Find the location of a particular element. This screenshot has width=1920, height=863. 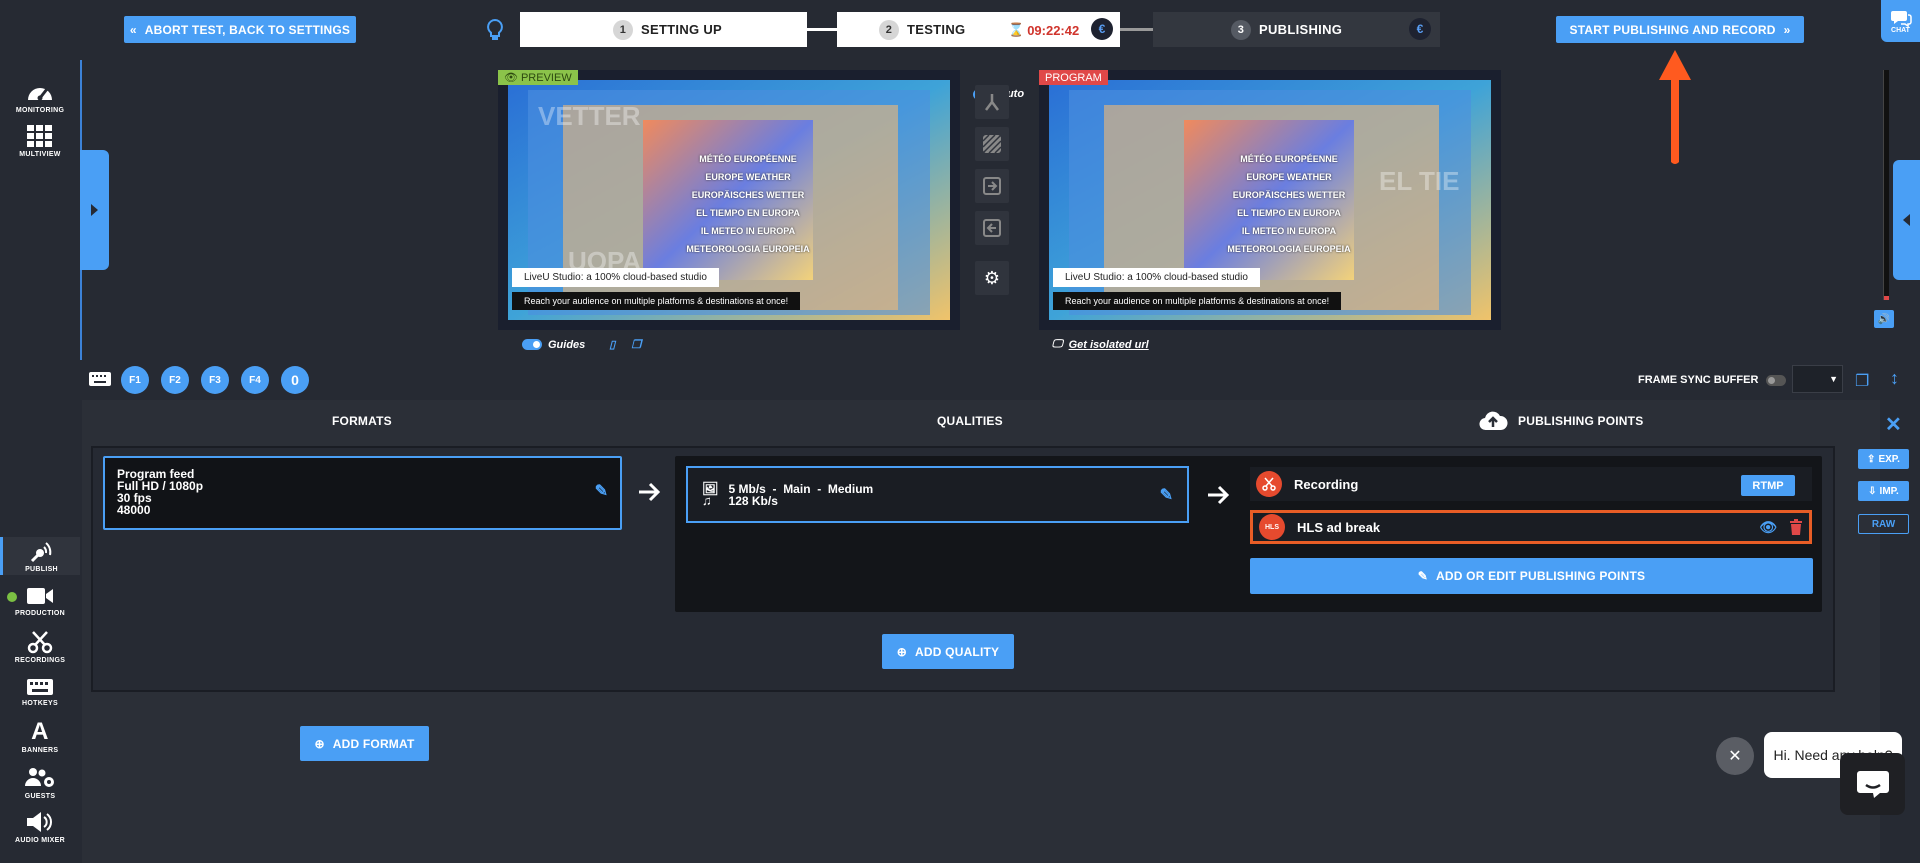

step-publishing: 3 PUBLISHING is located at coordinates (1296, 29).